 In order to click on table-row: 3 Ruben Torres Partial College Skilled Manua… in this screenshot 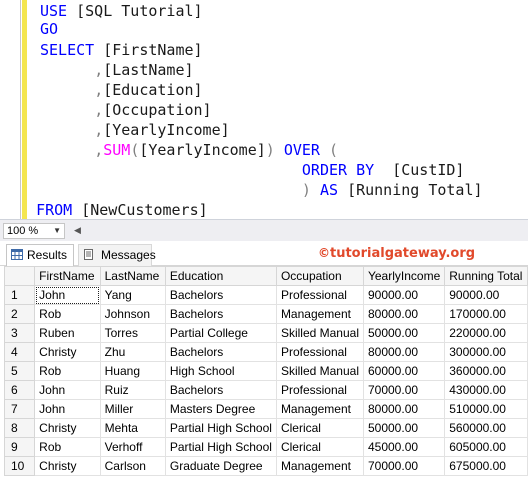, I will do `click(265, 333)`.